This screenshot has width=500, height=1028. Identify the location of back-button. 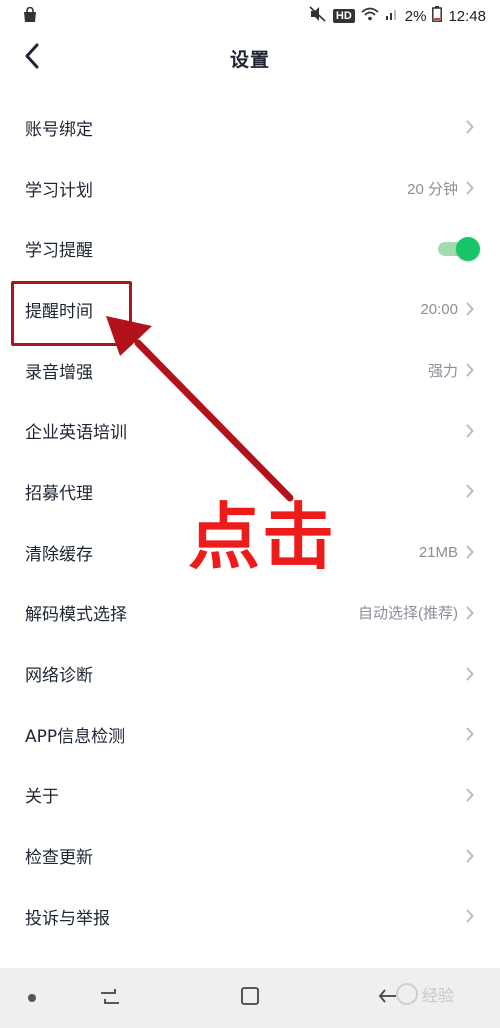
(32, 58).